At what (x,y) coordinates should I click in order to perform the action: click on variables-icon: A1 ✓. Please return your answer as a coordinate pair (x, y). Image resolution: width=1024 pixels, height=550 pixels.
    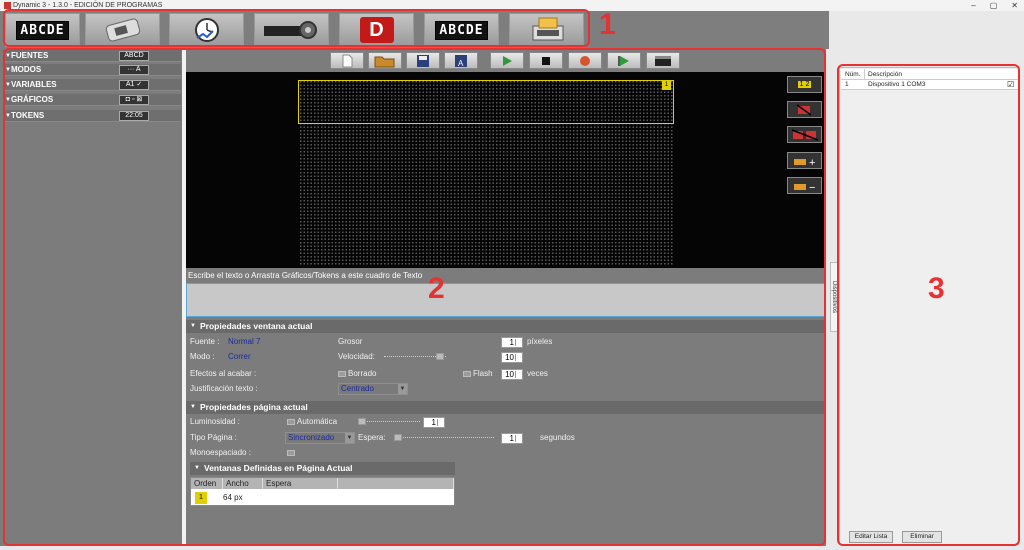
    Looking at the image, I should click on (134, 85).